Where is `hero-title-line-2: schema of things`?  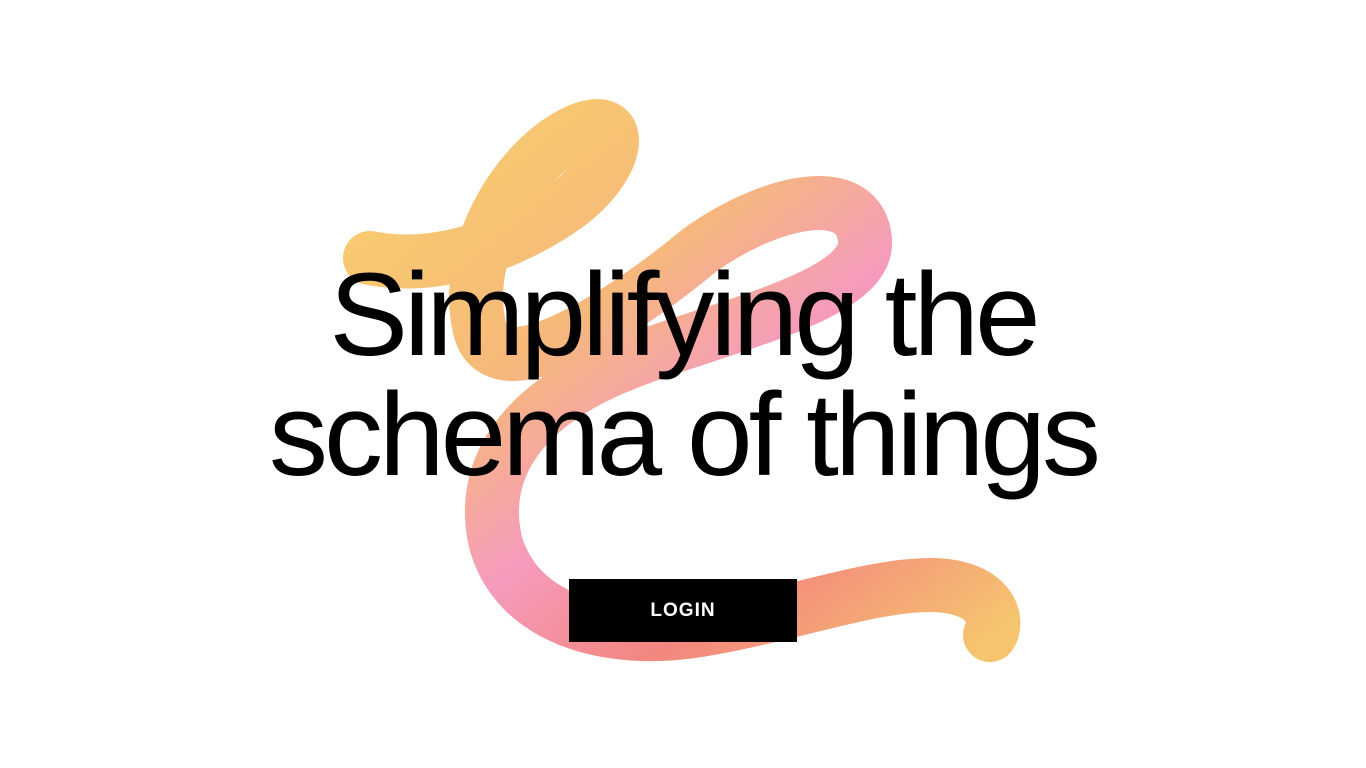
hero-title-line-2: schema of things is located at coordinates (684, 435).